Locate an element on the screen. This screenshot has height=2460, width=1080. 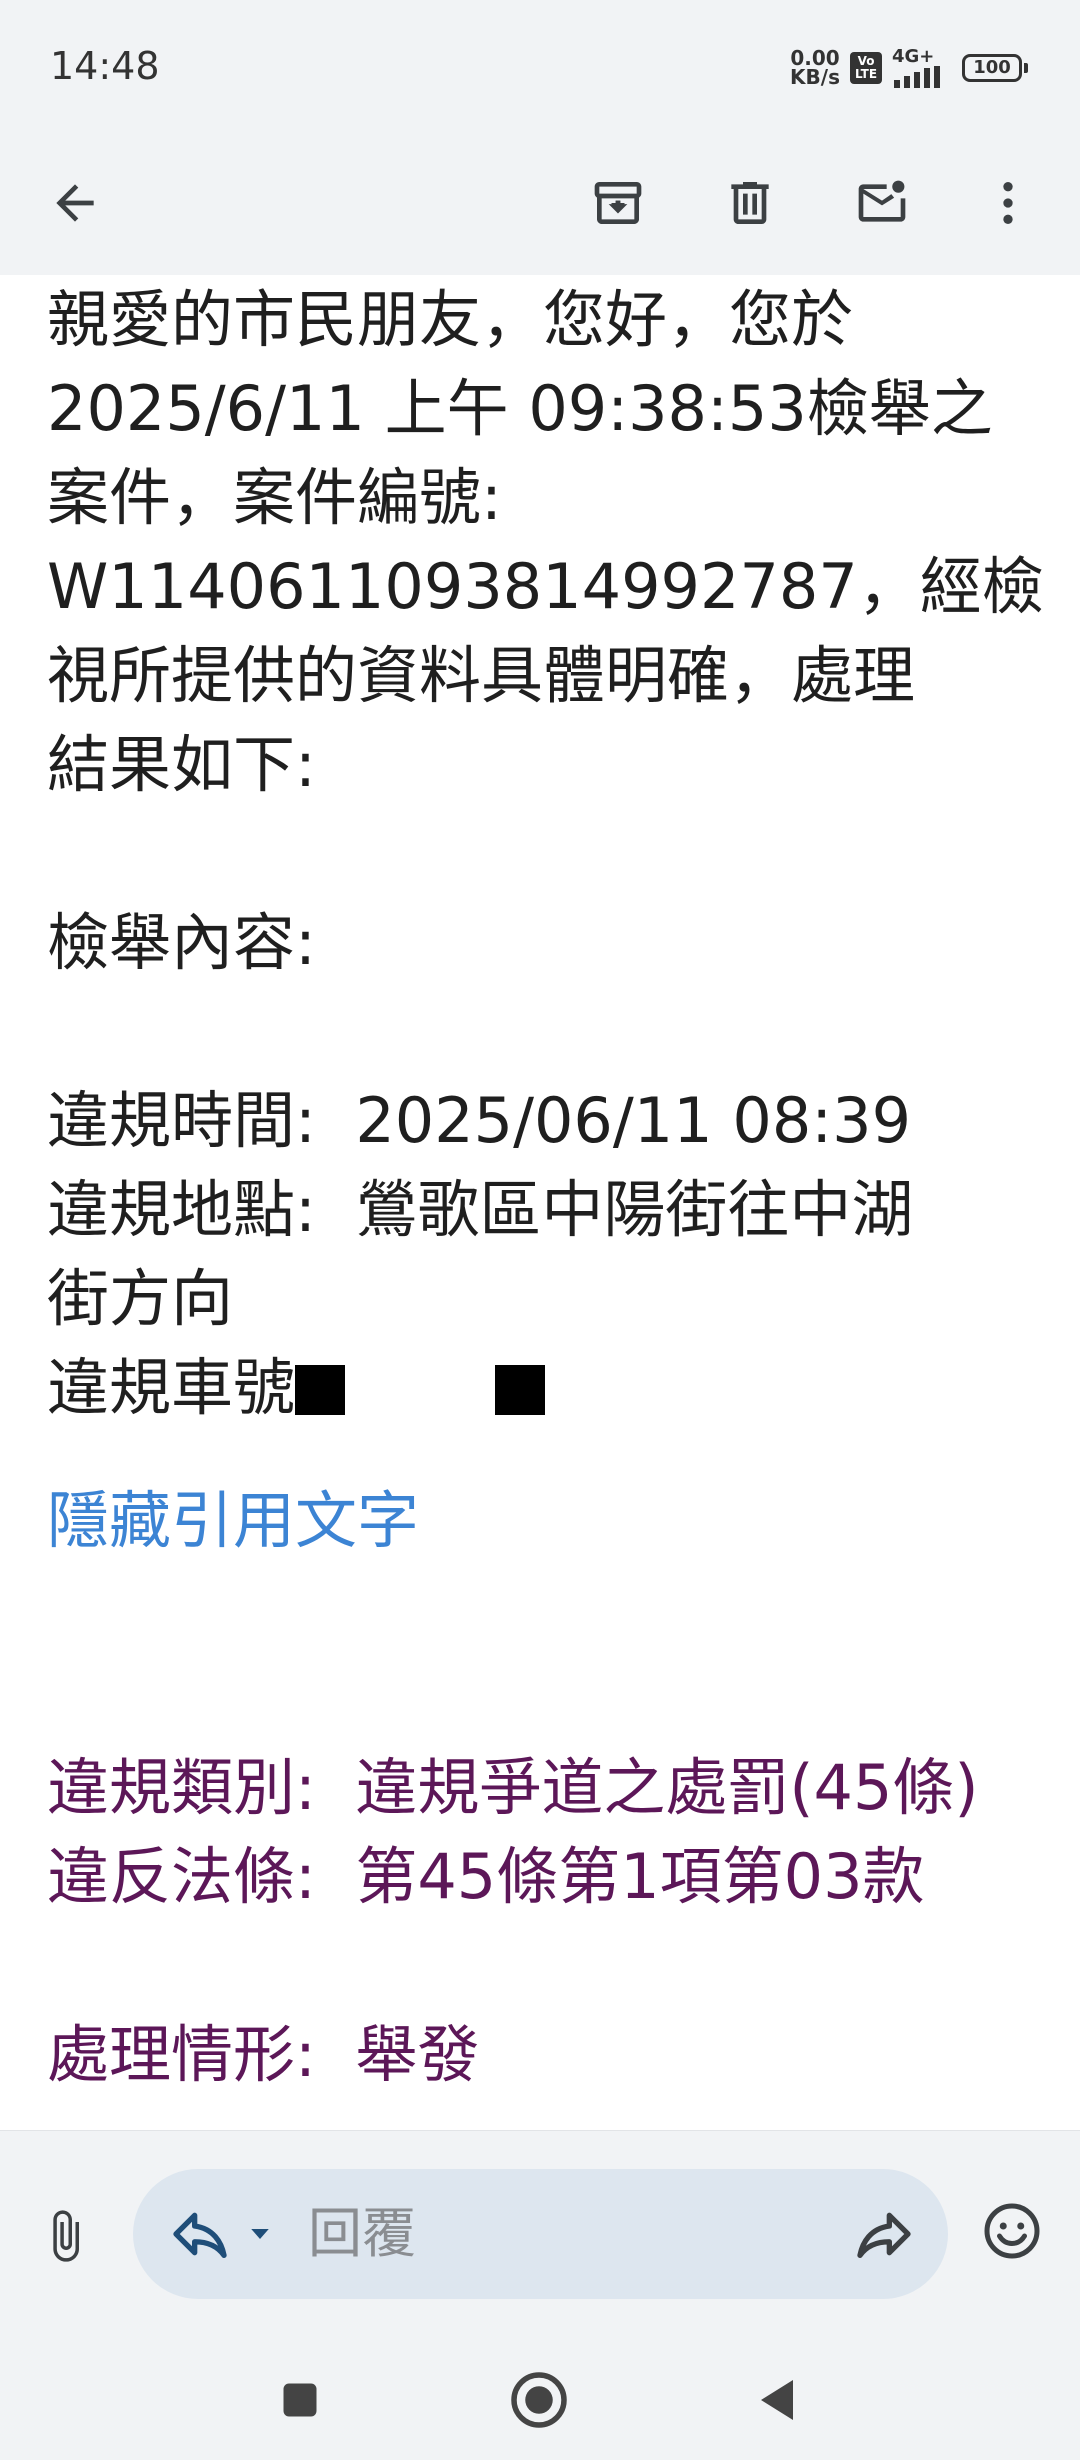
law-label: 違反法條: is located at coordinates (201, 1876).